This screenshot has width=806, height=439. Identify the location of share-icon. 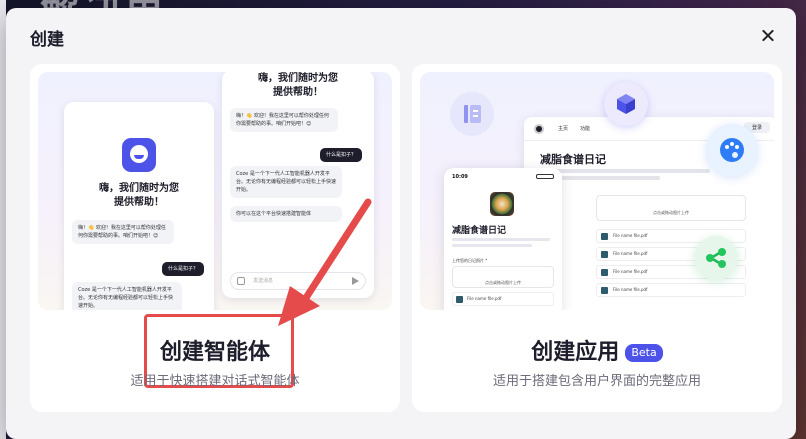
(716, 258).